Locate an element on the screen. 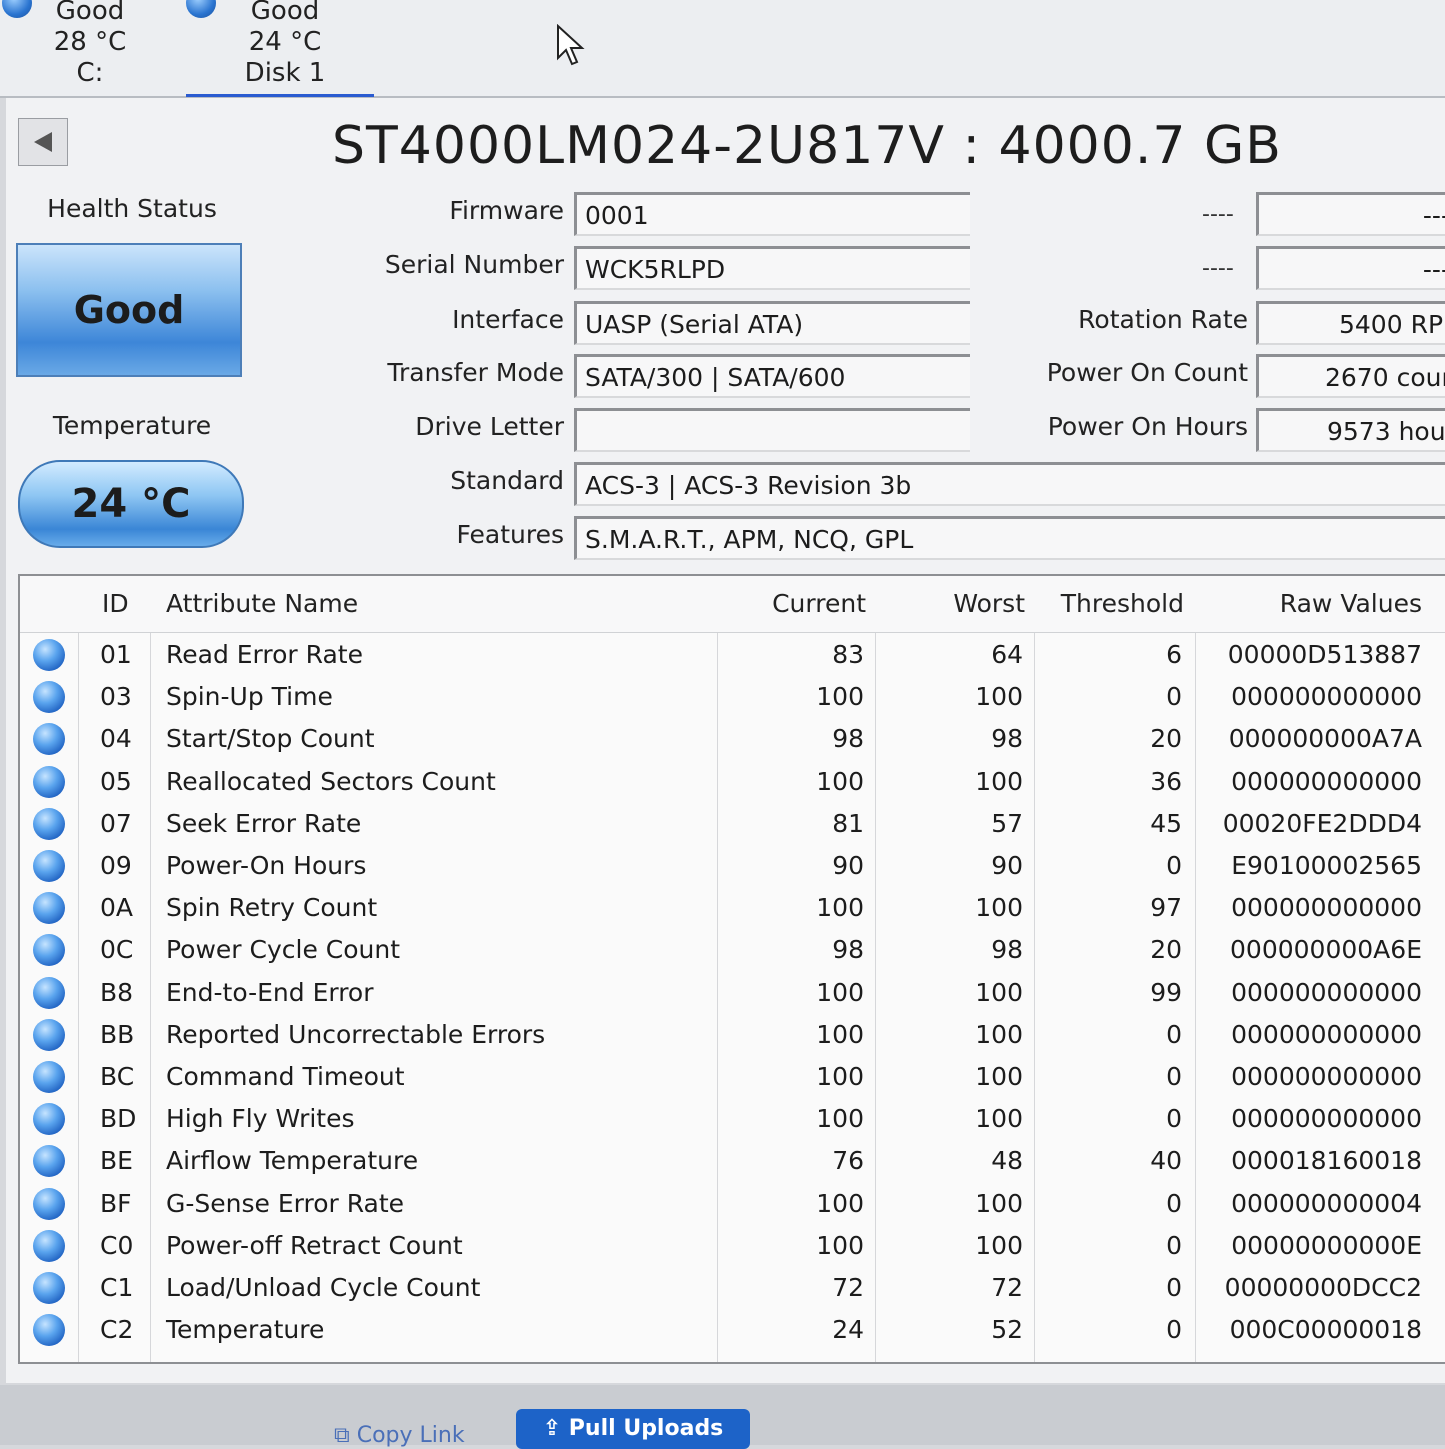  header-raw-values: Raw Values is located at coordinates (1311, 604).